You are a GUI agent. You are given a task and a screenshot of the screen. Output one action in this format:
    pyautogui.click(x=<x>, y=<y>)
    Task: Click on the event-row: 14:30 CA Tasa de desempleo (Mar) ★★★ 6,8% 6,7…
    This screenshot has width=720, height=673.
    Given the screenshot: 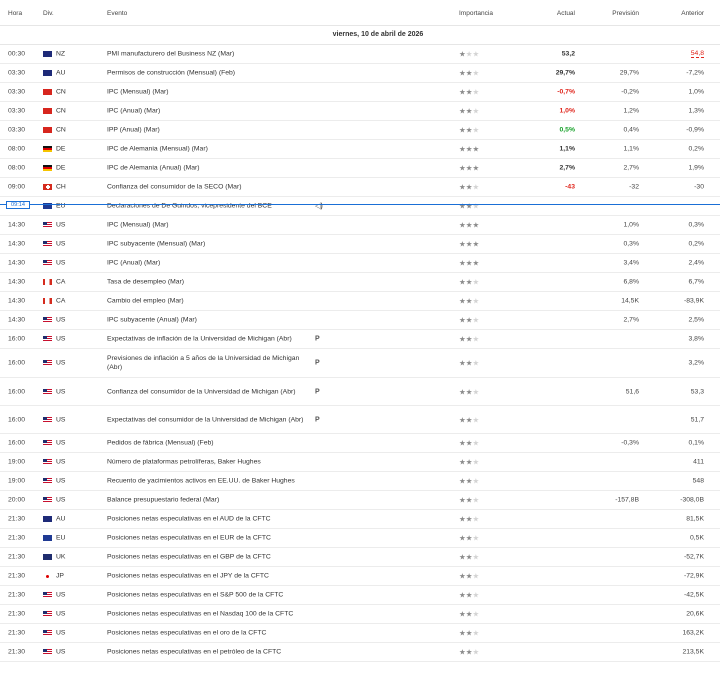 What is the action you would take?
    pyautogui.click(x=360, y=282)
    